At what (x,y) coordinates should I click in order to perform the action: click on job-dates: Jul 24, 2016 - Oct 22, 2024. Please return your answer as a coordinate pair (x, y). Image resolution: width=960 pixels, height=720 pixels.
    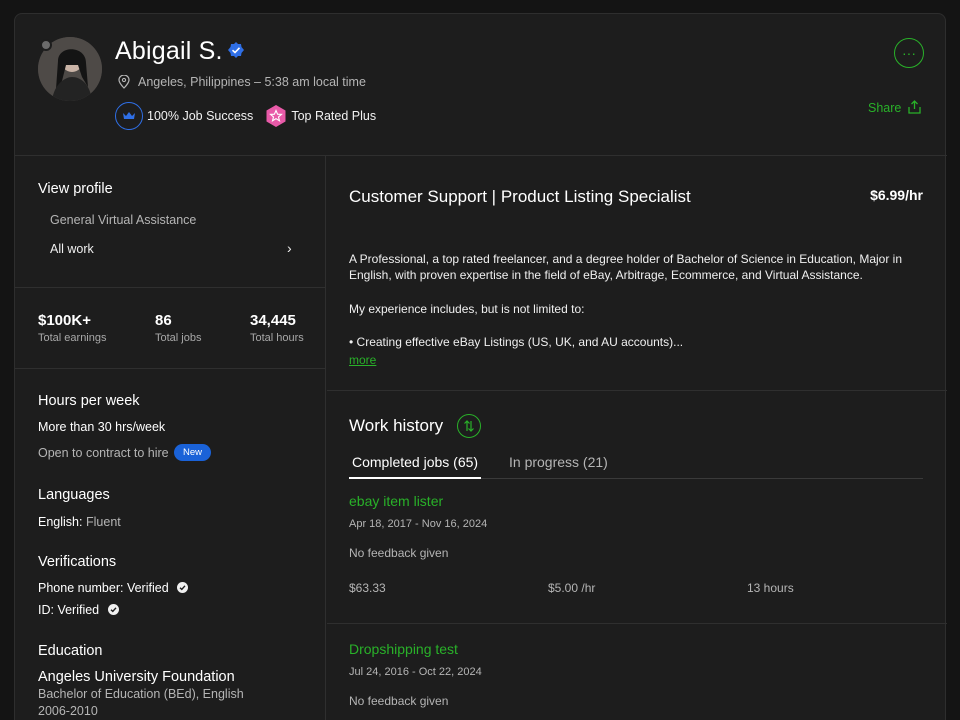
    Looking at the image, I should click on (415, 672).